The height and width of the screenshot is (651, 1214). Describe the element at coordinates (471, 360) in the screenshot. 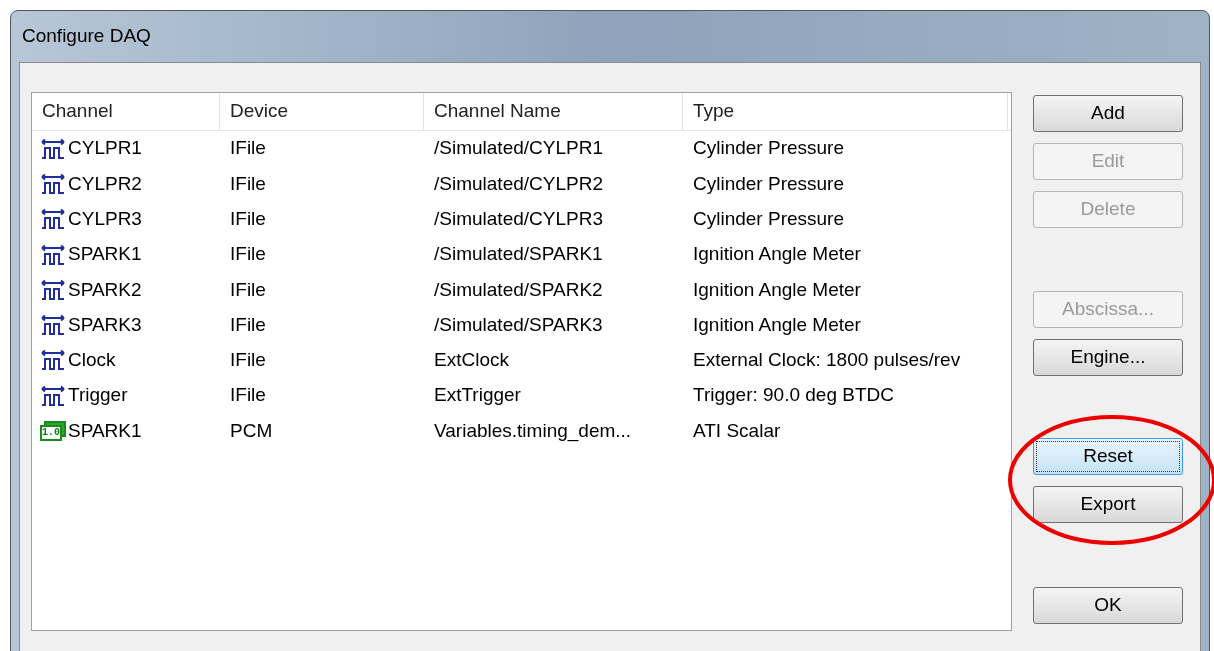

I see `table-cell-text: ExtClock` at that location.